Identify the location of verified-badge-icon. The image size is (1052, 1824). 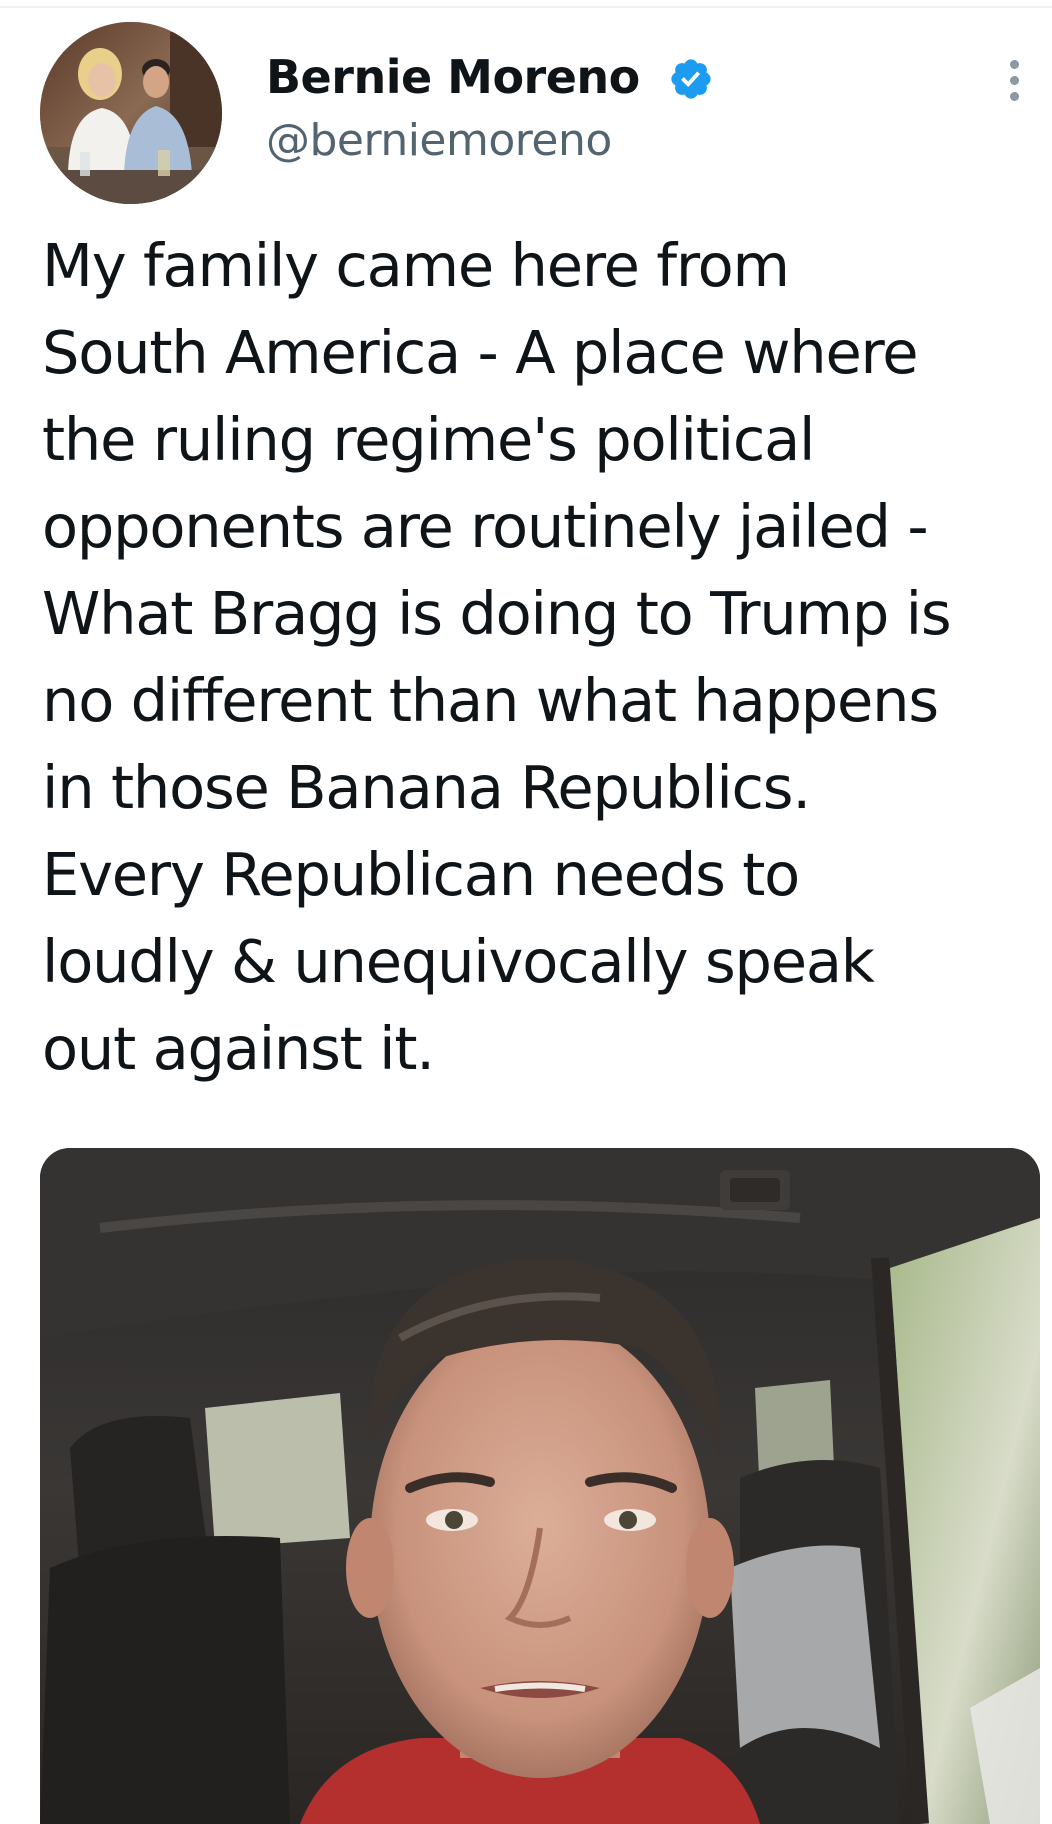
(691, 79).